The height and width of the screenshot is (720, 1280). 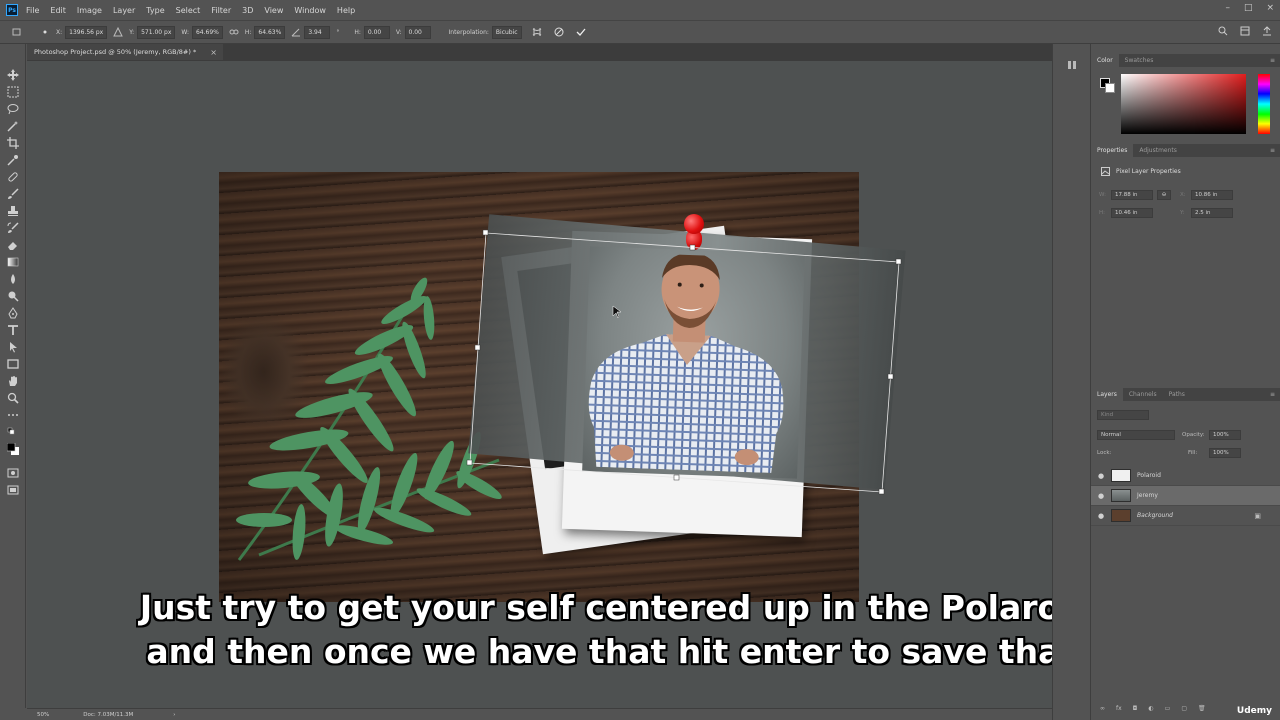 What do you see at coordinates (1110, 88) in the screenshot?
I see `background-swatch` at bounding box center [1110, 88].